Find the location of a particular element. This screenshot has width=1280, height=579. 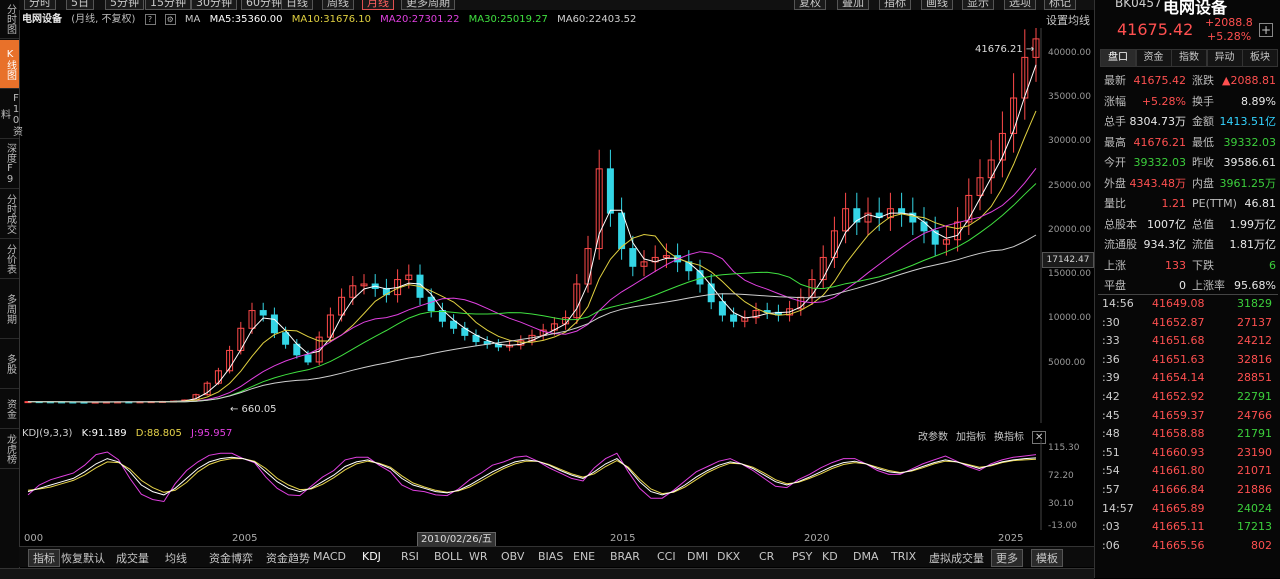

left-tab-1: K线图 is located at coordinates (9, 64).